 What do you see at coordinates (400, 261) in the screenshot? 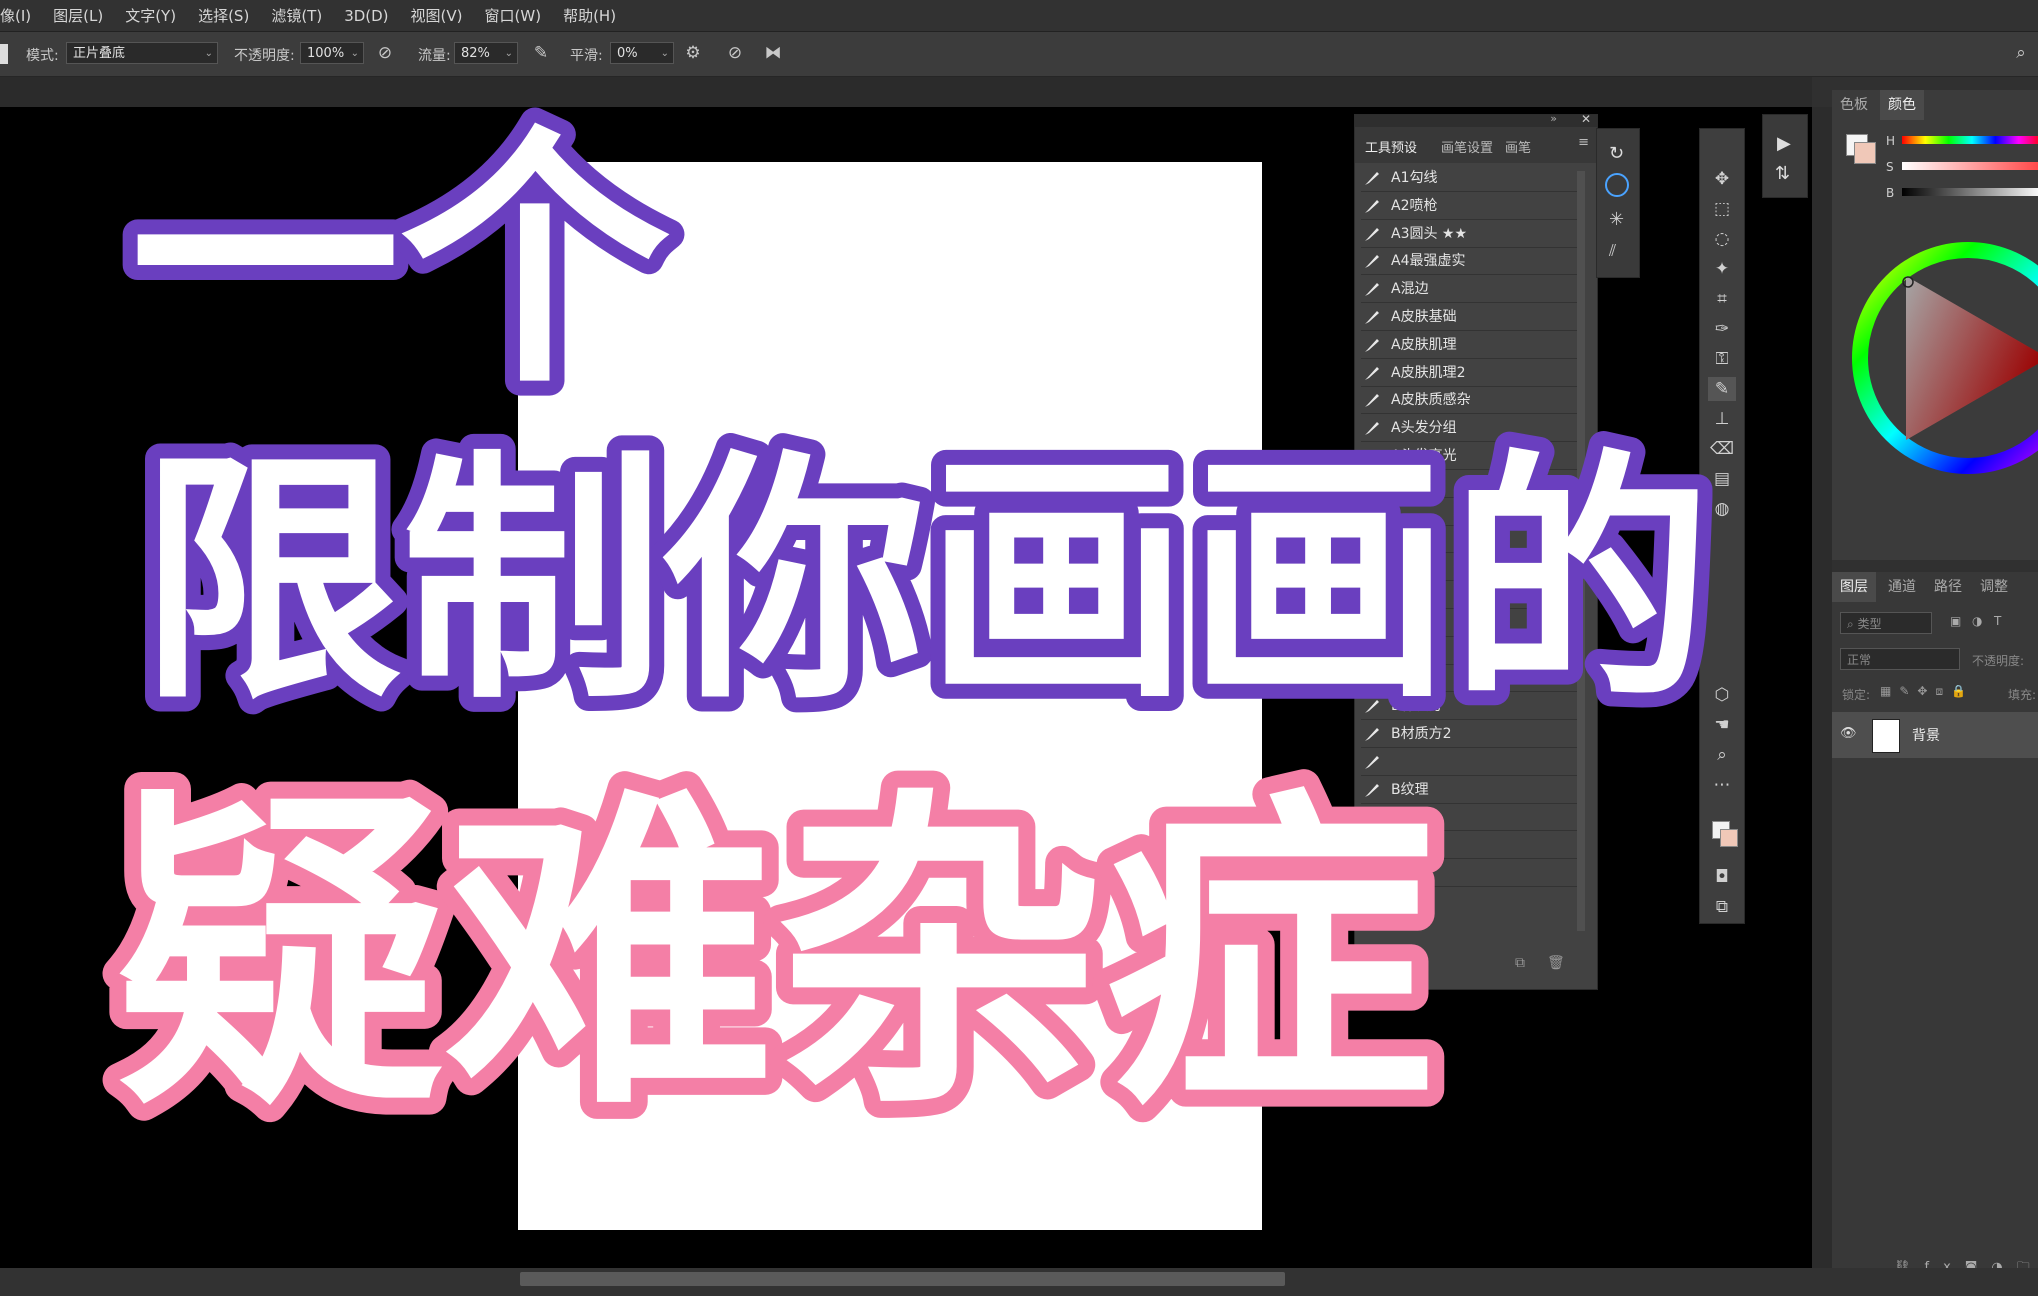
I see `title-line-1: 一个` at bounding box center [400, 261].